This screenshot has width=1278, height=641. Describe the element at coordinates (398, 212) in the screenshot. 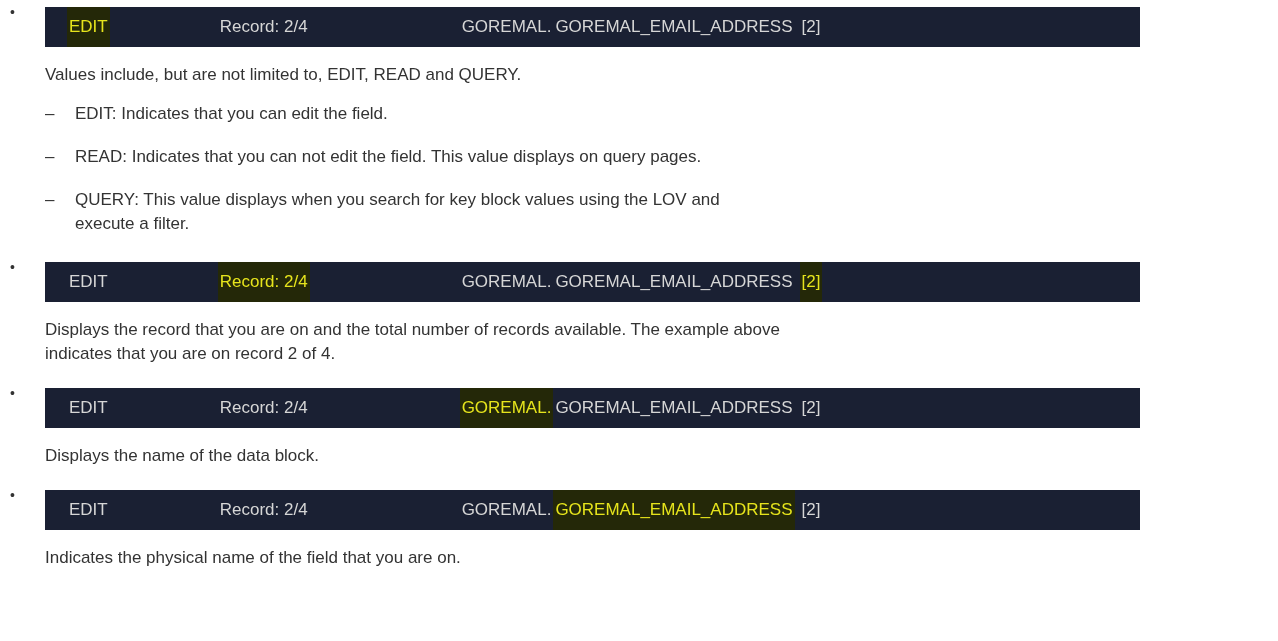

I see `list-item-text: QUERY: This value displays when you search for key block values using the LOV and execute a filter.` at that location.